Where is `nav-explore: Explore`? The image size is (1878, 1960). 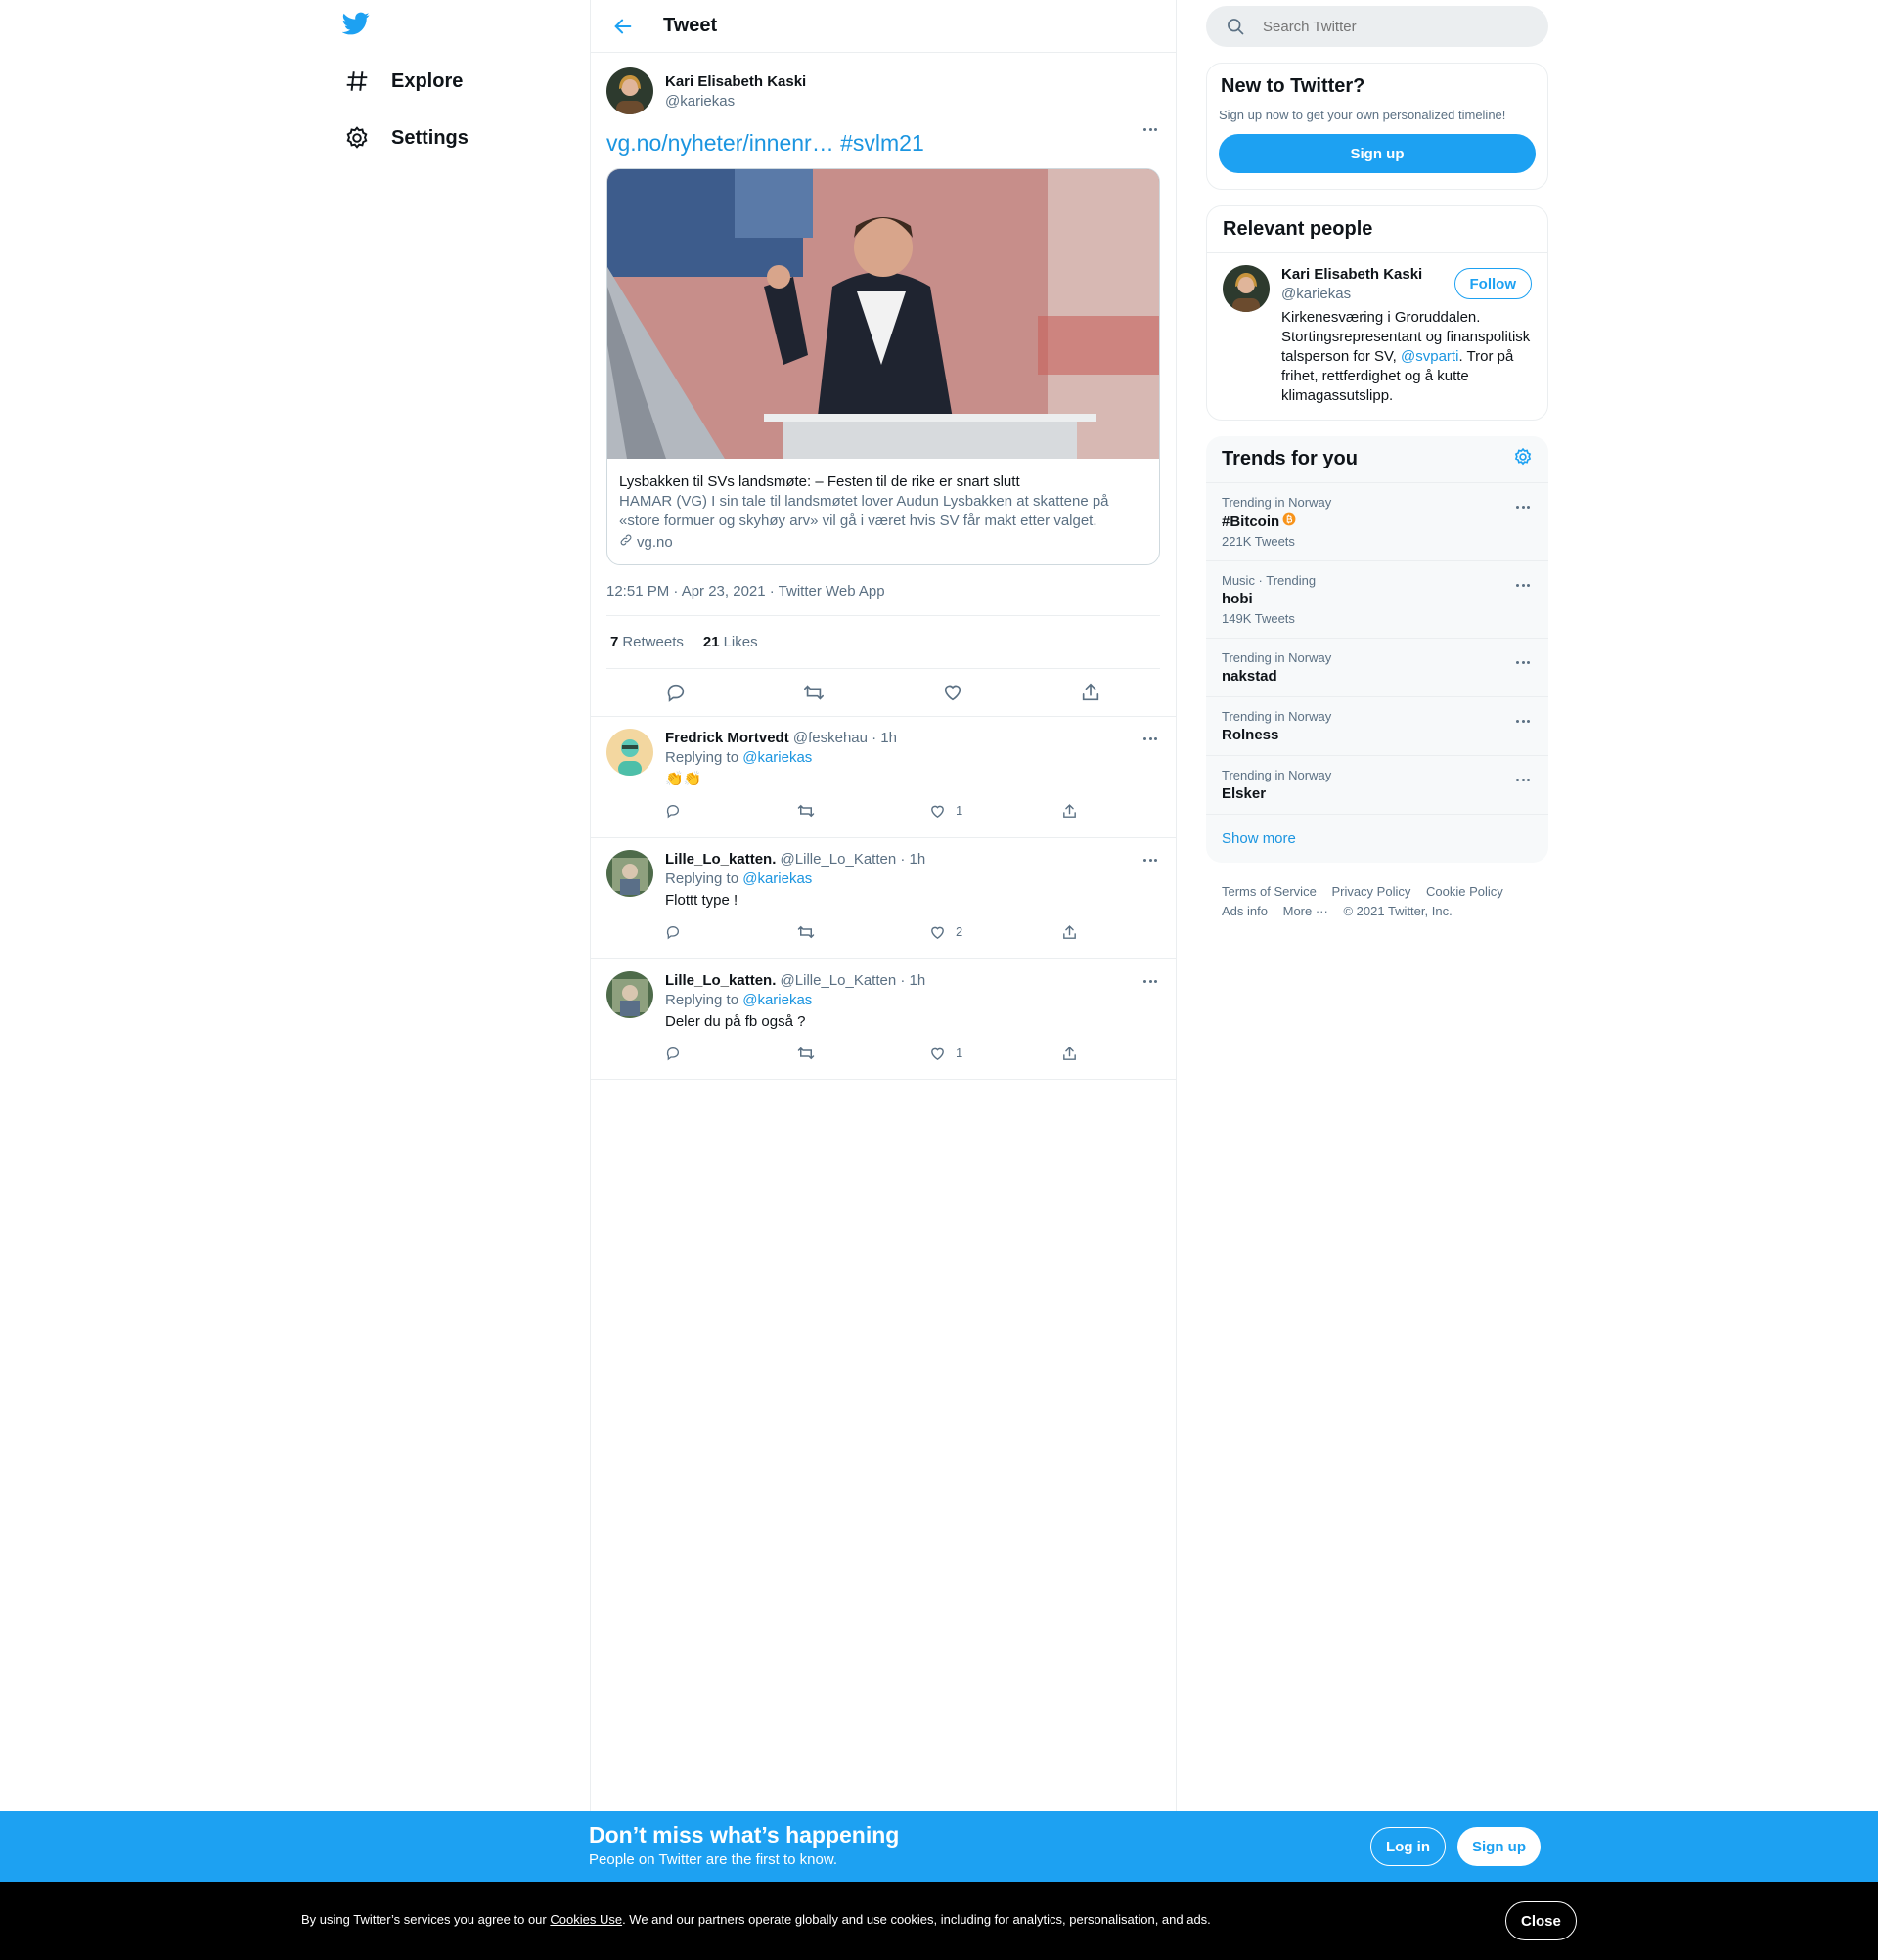 nav-explore: Explore is located at coordinates (402, 81).